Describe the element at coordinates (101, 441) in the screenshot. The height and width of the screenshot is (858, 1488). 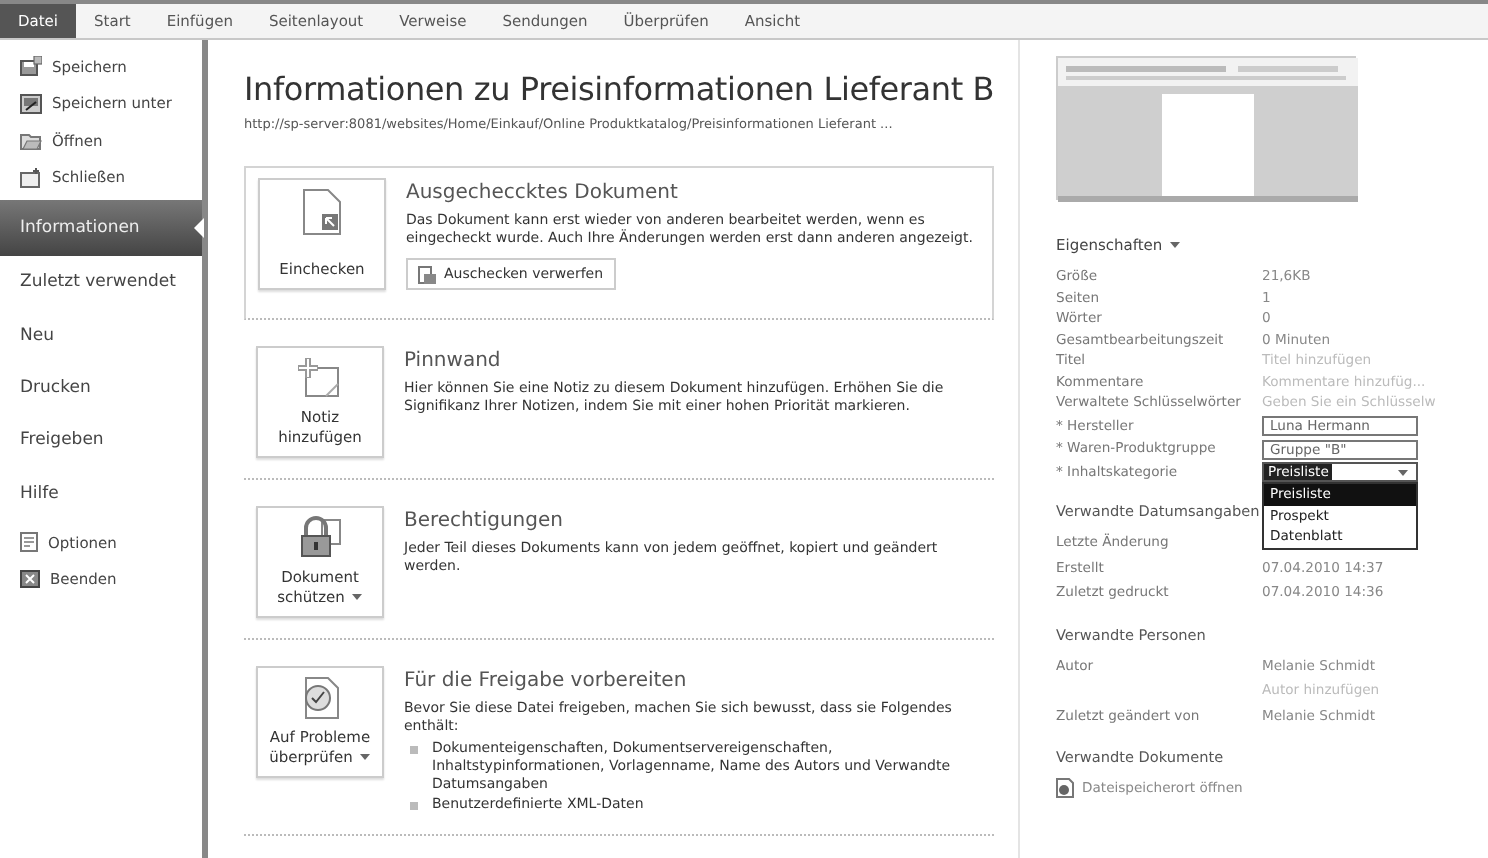
I see `menu-item: Freigeben` at that location.